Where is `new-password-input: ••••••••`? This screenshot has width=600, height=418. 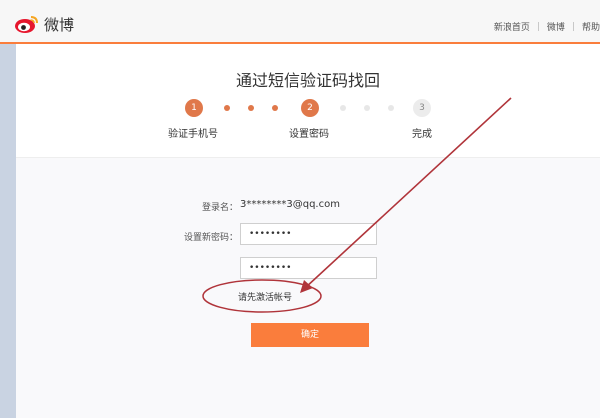 new-password-input: •••••••• is located at coordinates (308, 234).